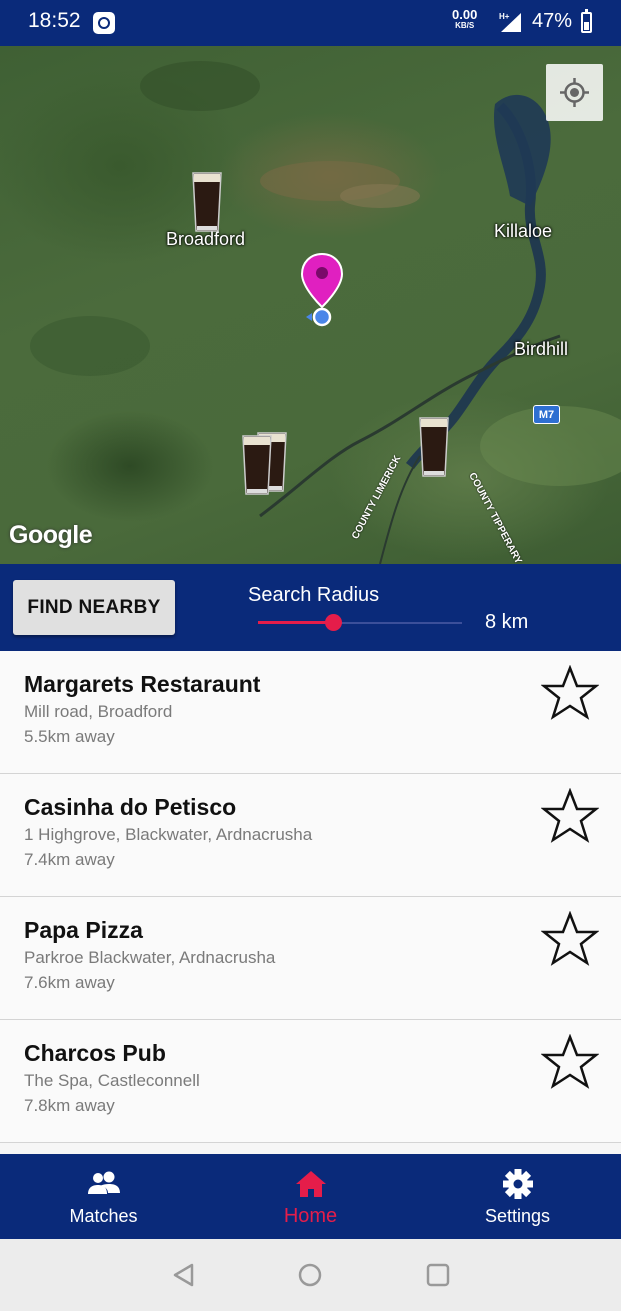  I want to click on clock: 18:52, so click(54, 20).